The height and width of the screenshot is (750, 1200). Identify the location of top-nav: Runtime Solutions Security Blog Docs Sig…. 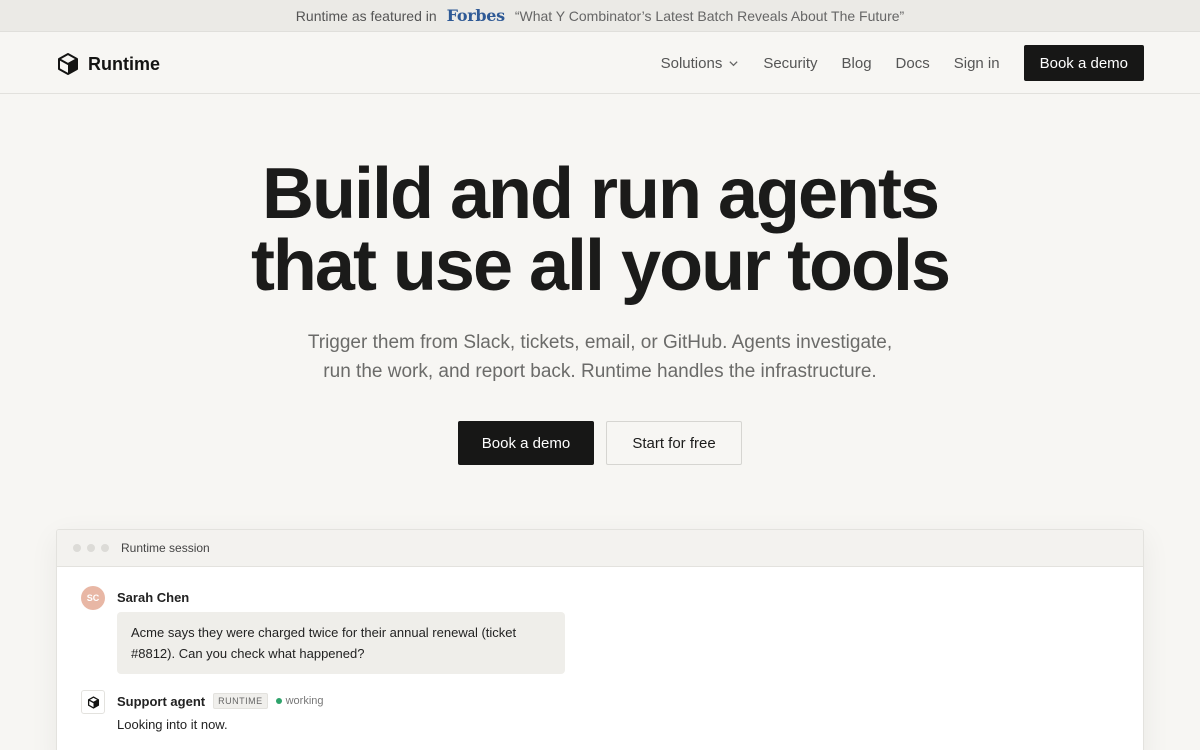
(600, 63).